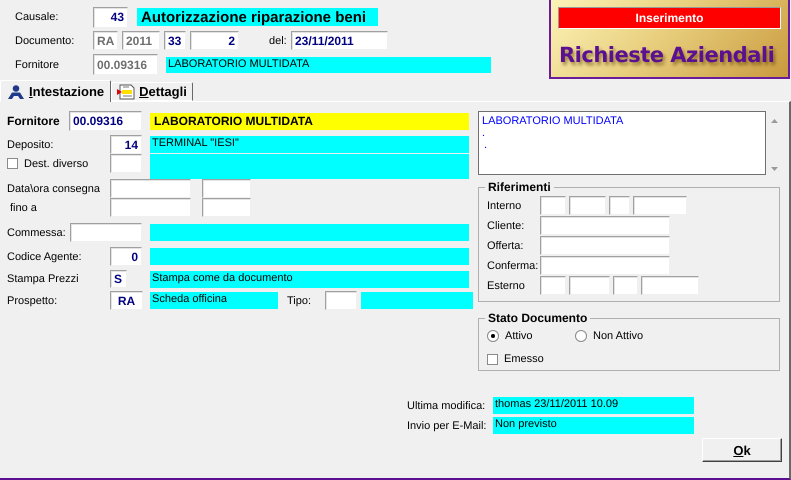 The image size is (791, 480). Describe the element at coordinates (742, 450) in the screenshot. I see `ok-button: Ok` at that location.